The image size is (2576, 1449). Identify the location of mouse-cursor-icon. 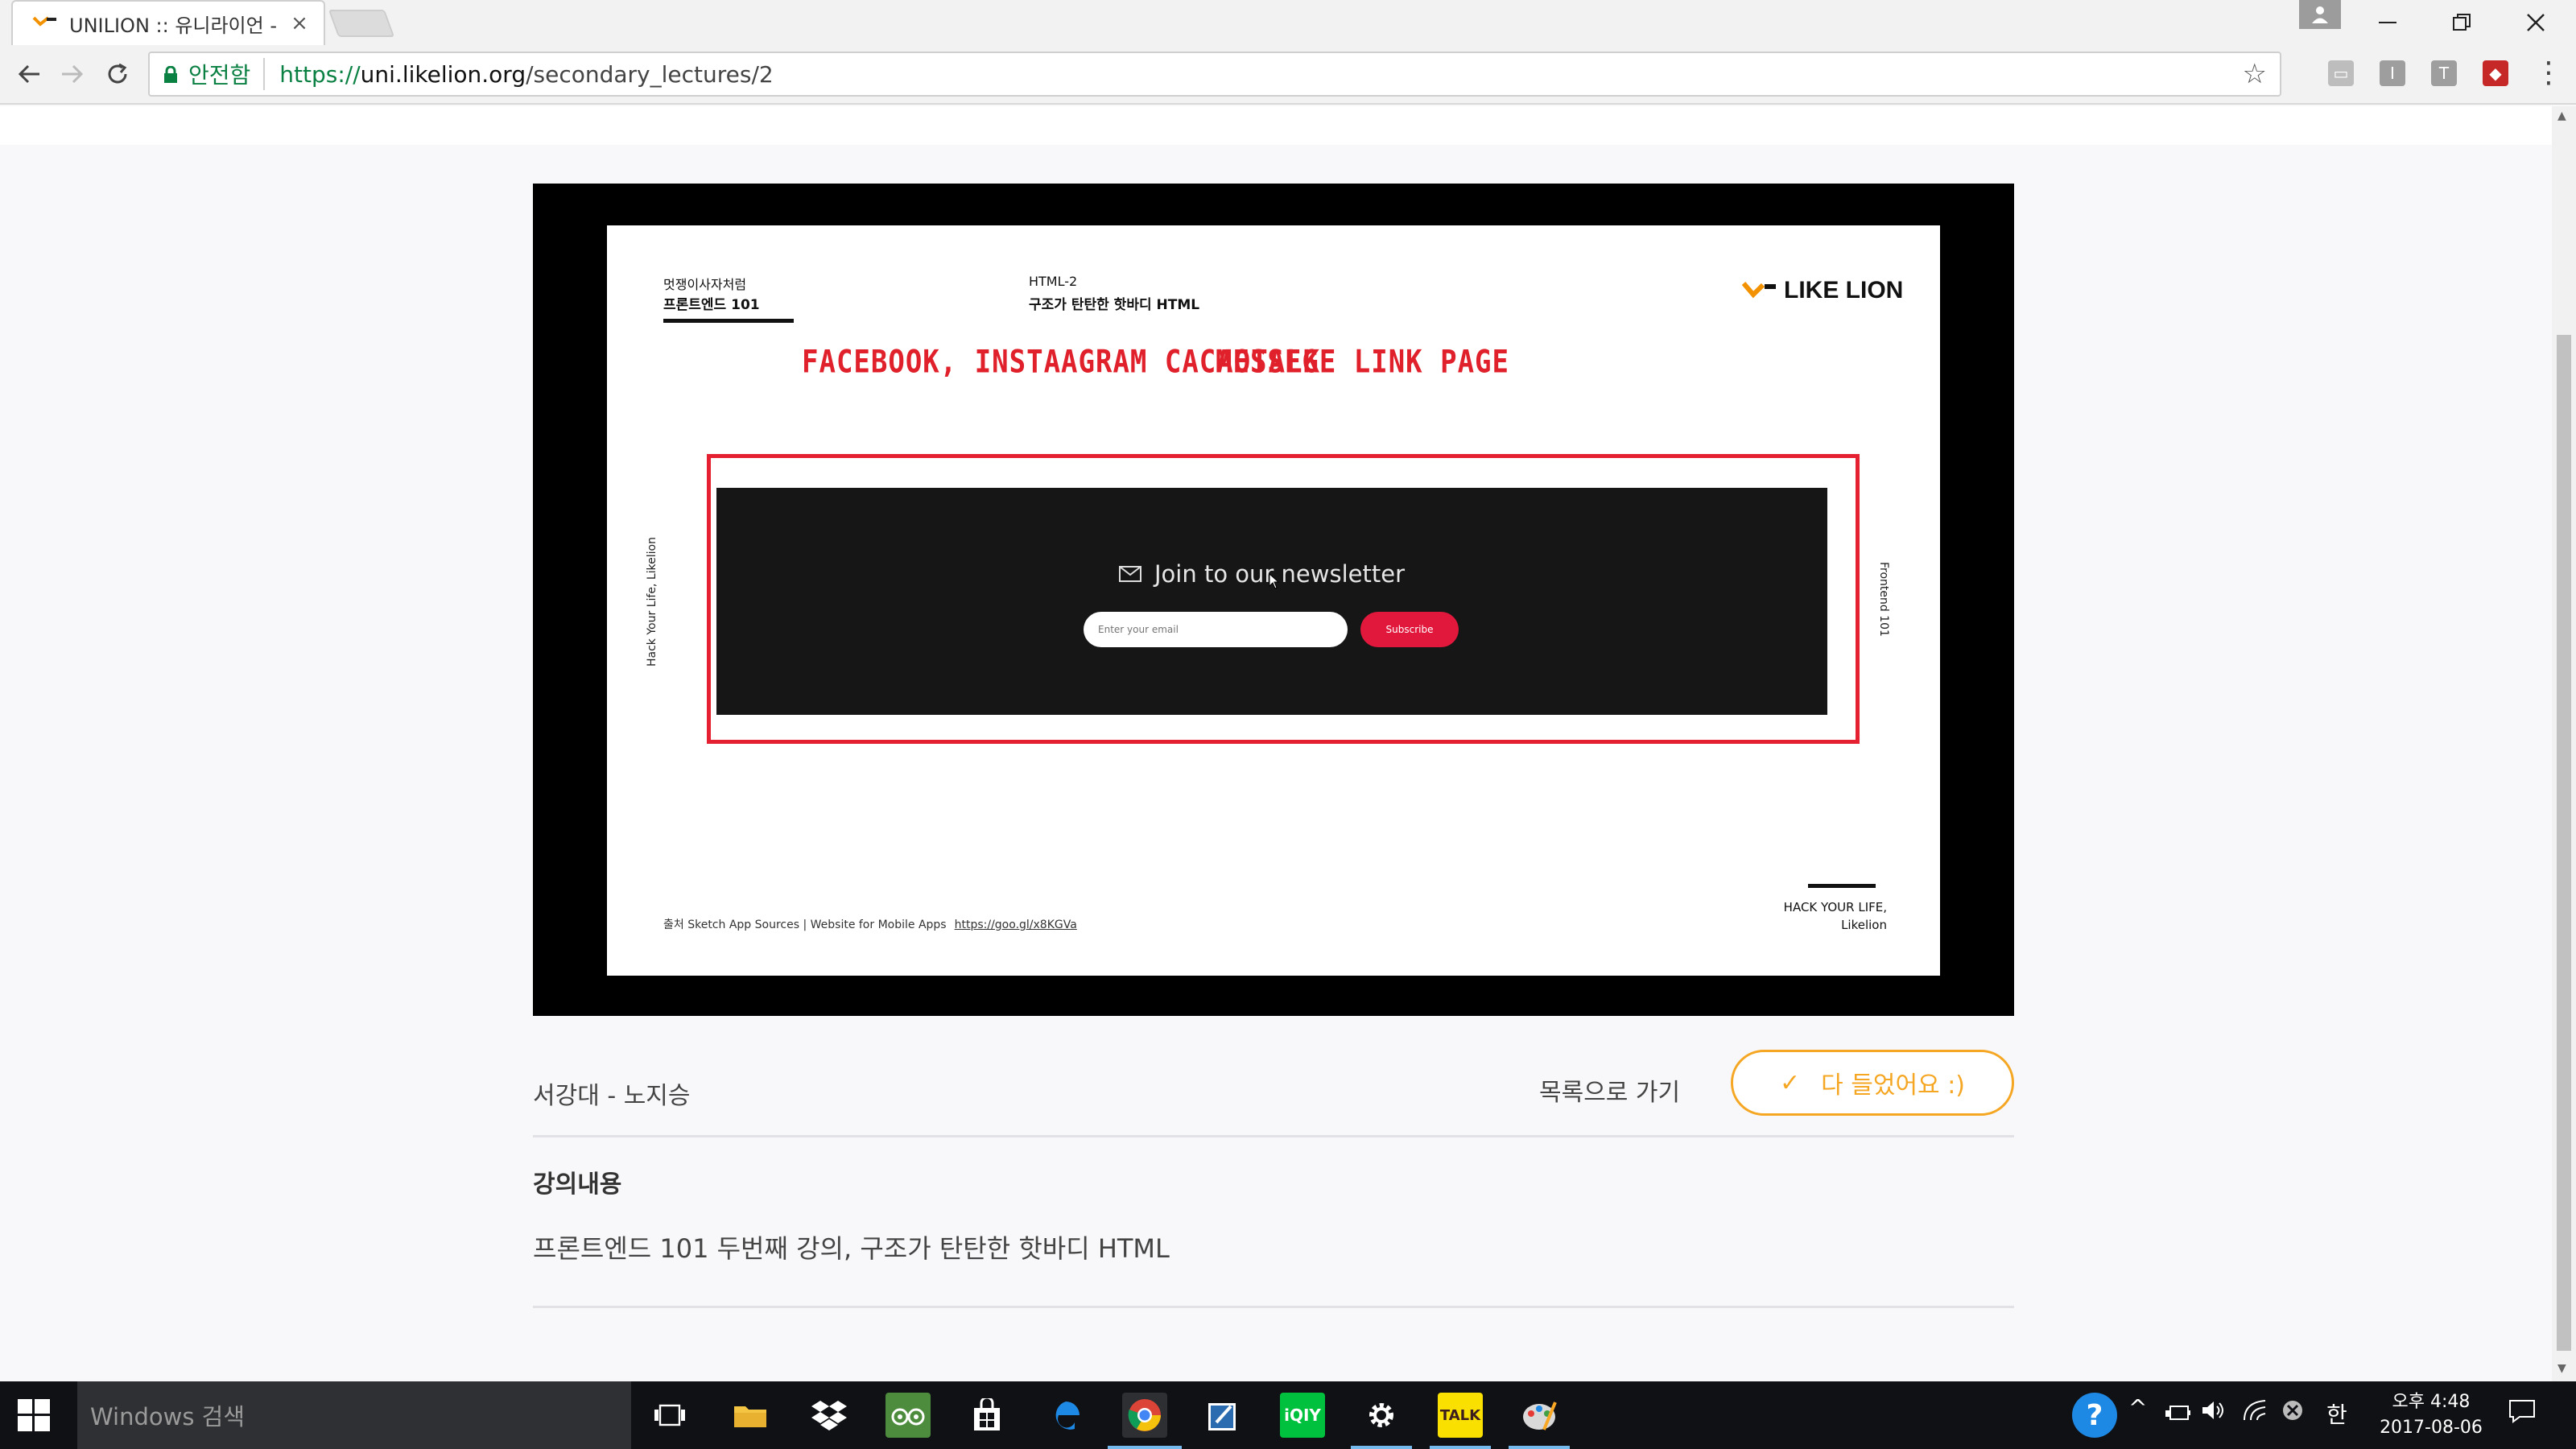
(1274, 581).